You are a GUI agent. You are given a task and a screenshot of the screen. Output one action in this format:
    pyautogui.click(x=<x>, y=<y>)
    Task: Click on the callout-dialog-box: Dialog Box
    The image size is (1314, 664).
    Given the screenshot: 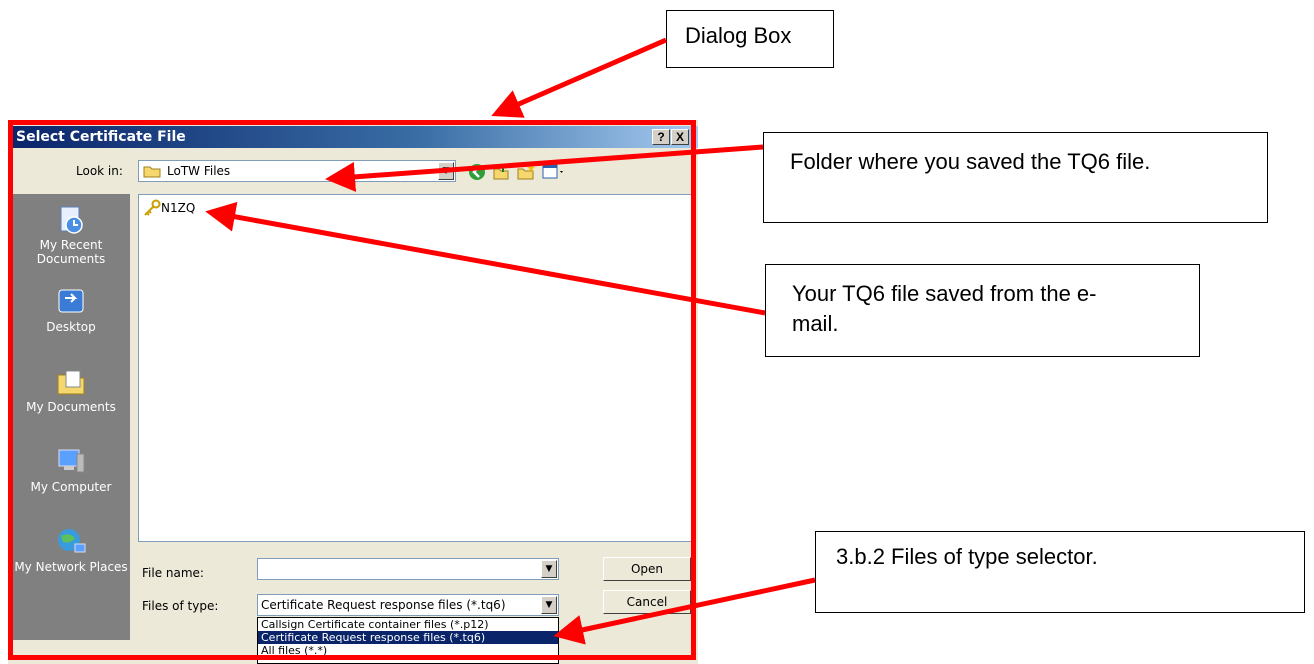 What is the action you would take?
    pyautogui.click(x=750, y=39)
    